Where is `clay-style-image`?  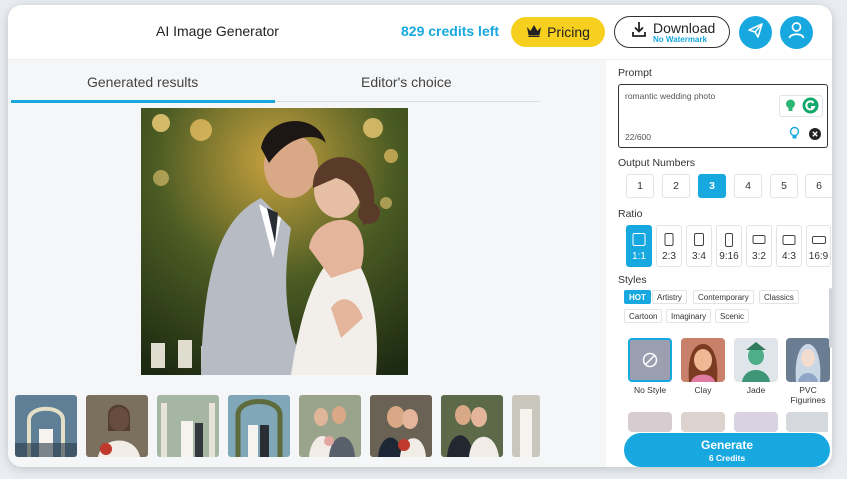 clay-style-image is located at coordinates (703, 360).